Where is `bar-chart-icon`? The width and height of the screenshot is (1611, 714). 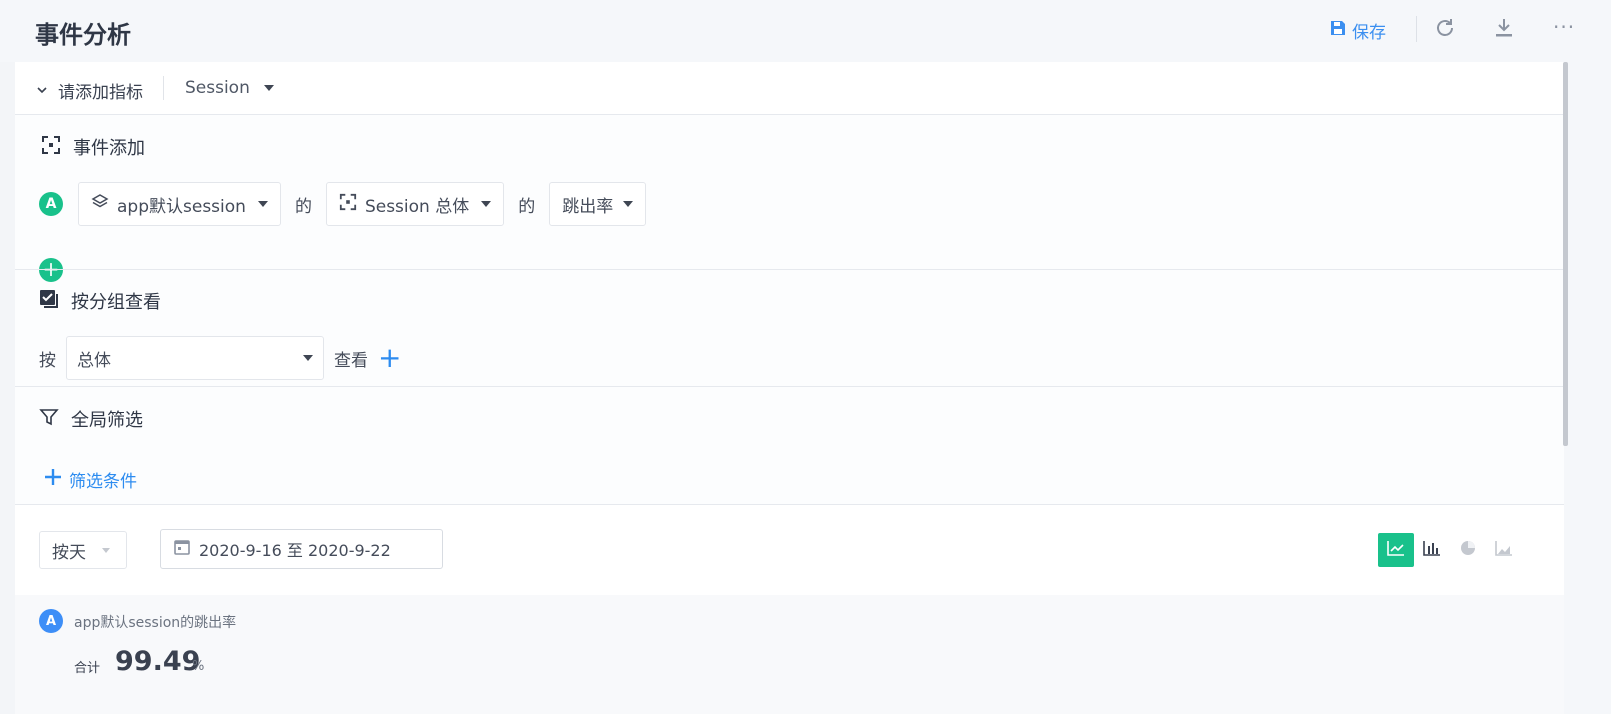 bar-chart-icon is located at coordinates (1432, 550).